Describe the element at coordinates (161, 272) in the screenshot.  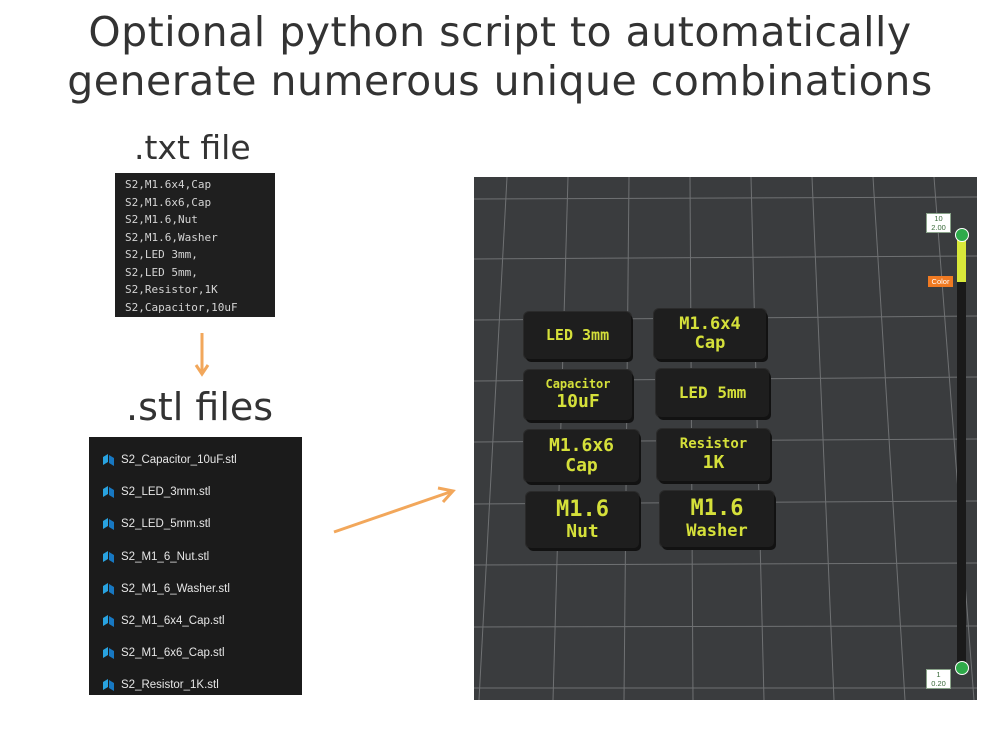
I see `txt-line: S2,LED 5mm,` at that location.